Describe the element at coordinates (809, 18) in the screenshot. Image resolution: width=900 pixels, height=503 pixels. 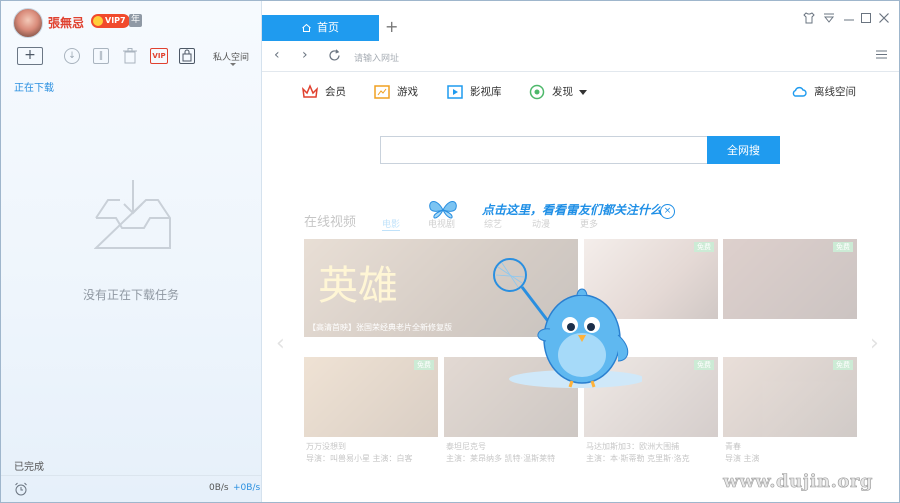
I see `skin-icon` at that location.